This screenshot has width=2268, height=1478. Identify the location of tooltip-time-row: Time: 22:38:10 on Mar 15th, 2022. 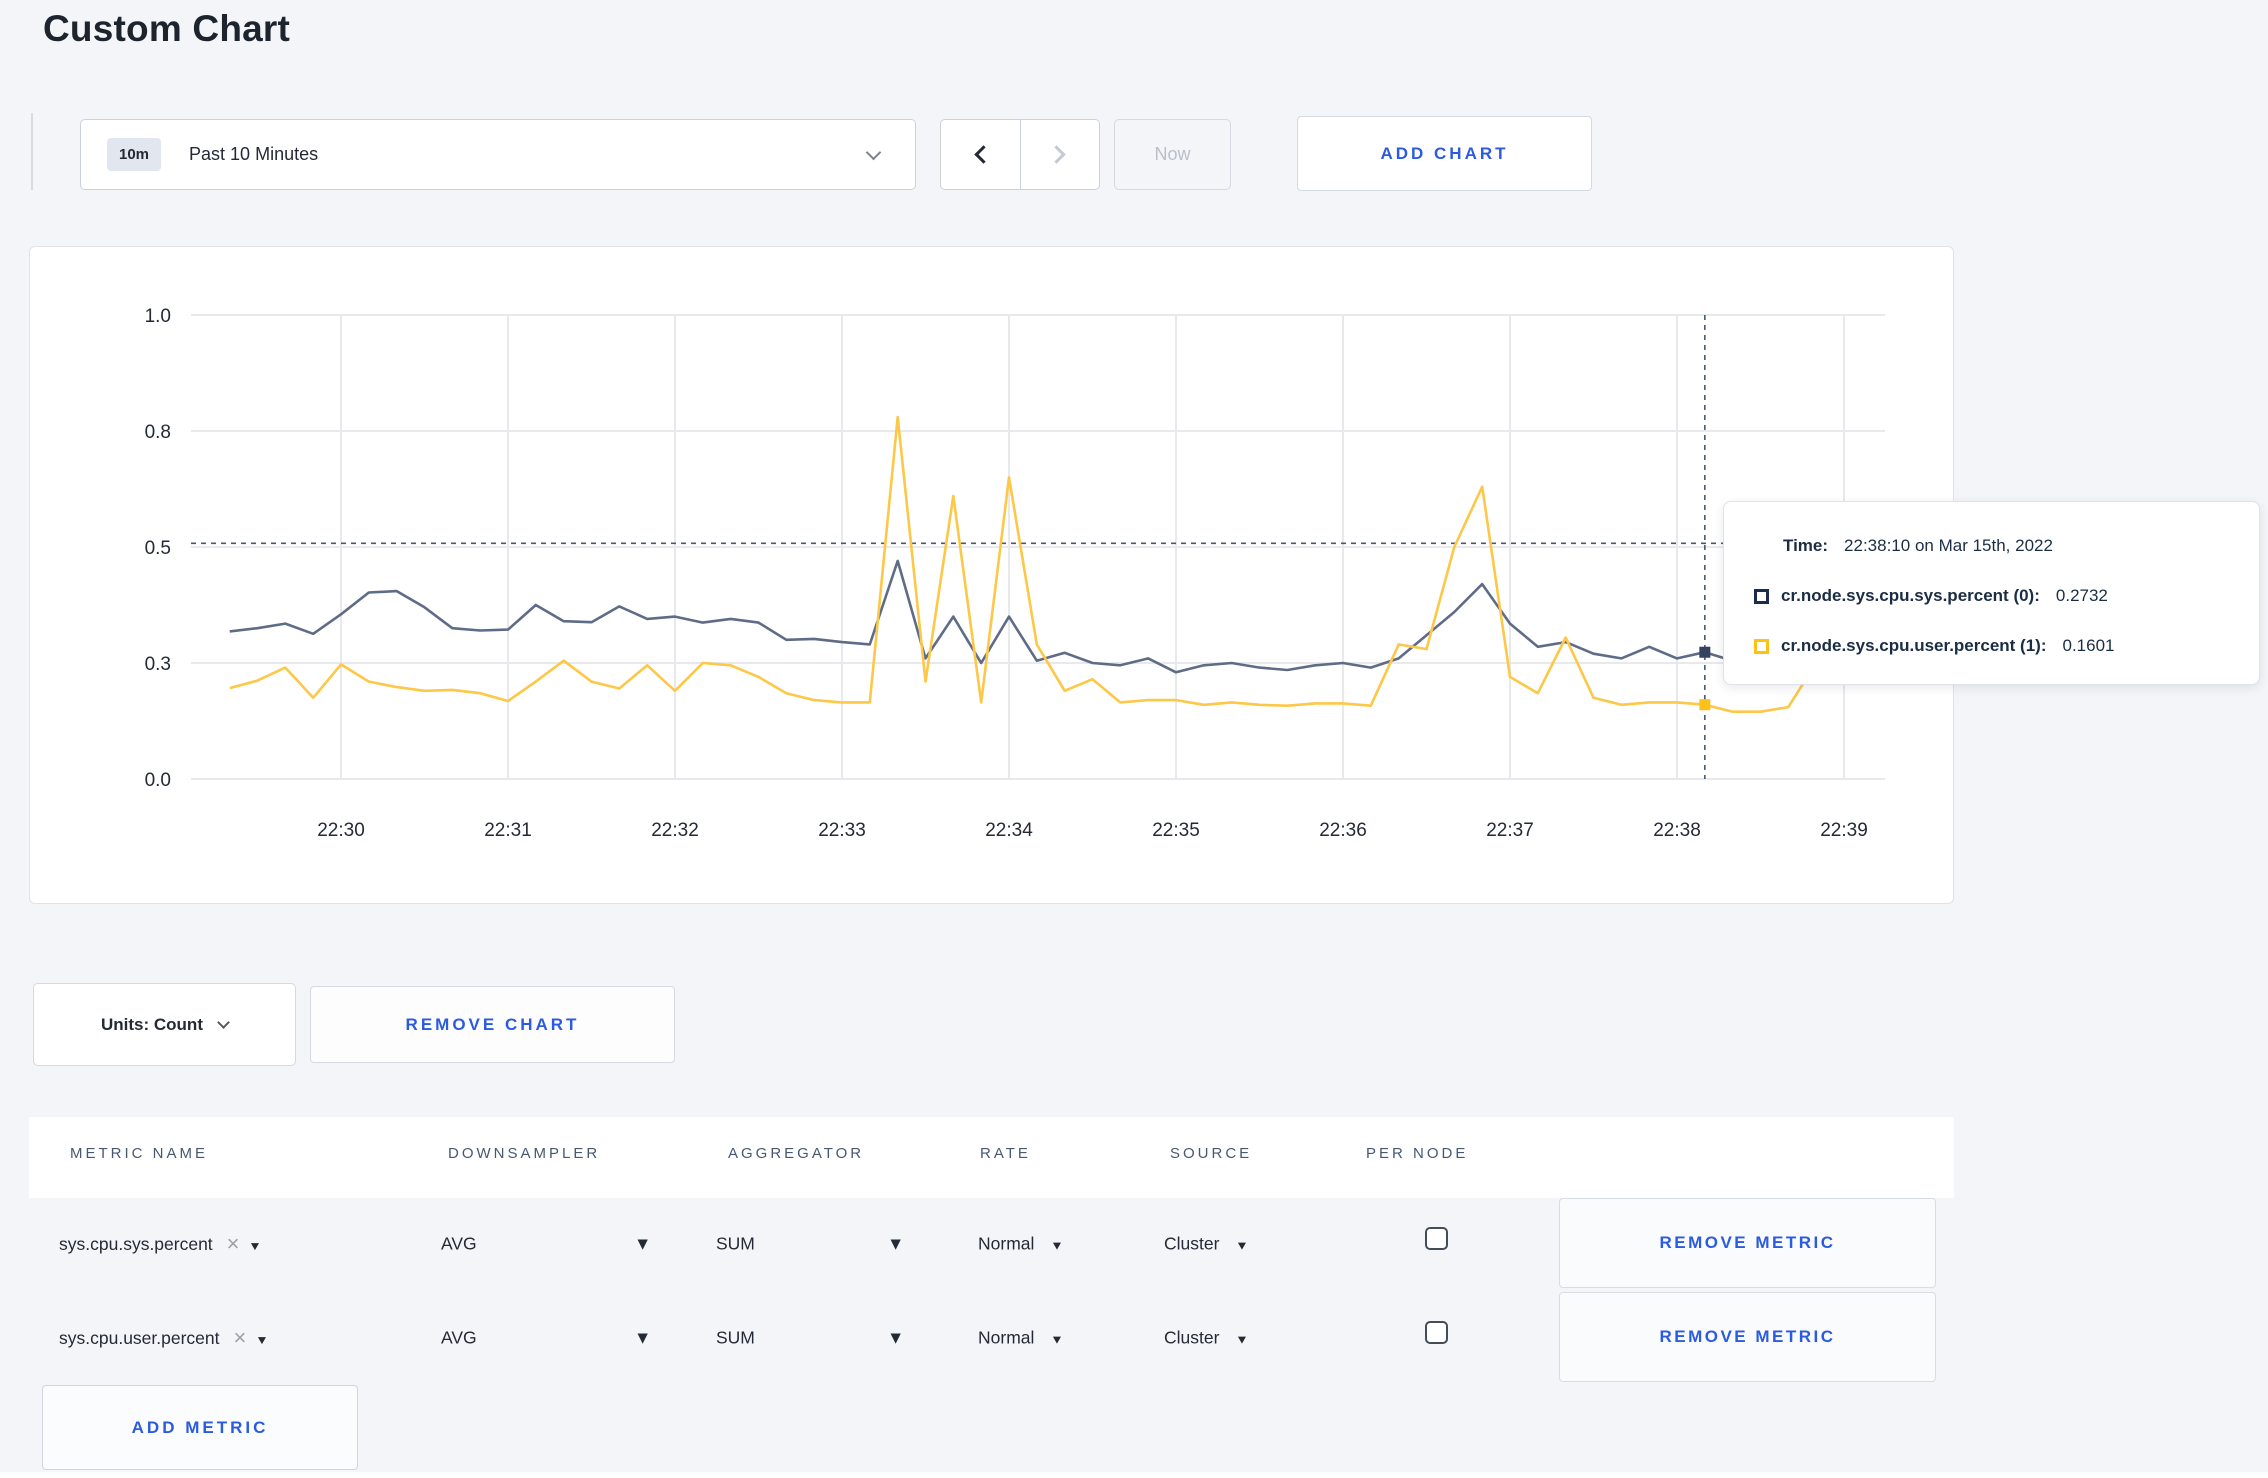
(1992, 546).